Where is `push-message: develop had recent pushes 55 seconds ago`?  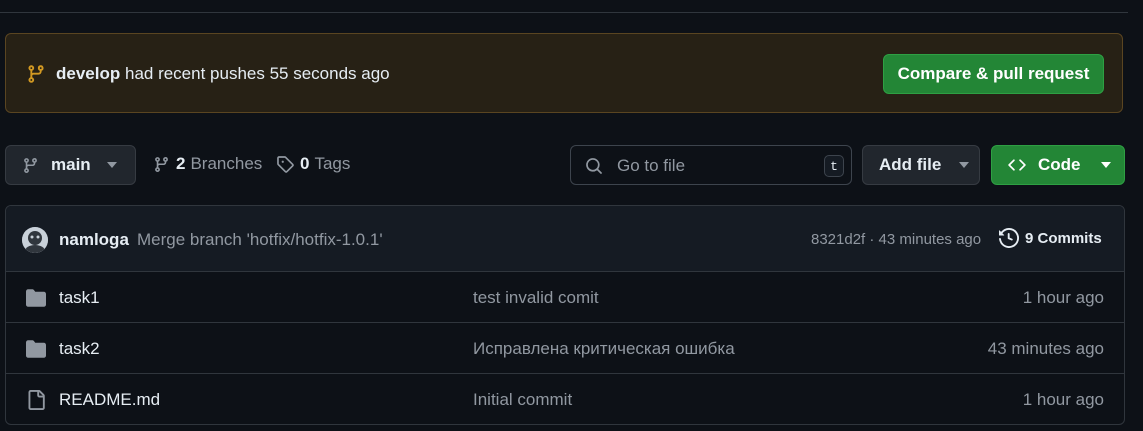 push-message: develop had recent pushes 55 seconds ago is located at coordinates (223, 74).